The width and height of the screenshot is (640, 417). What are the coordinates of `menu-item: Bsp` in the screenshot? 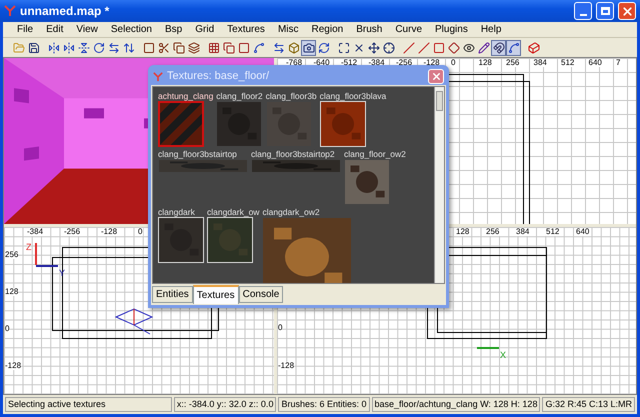 It's located at (173, 29).